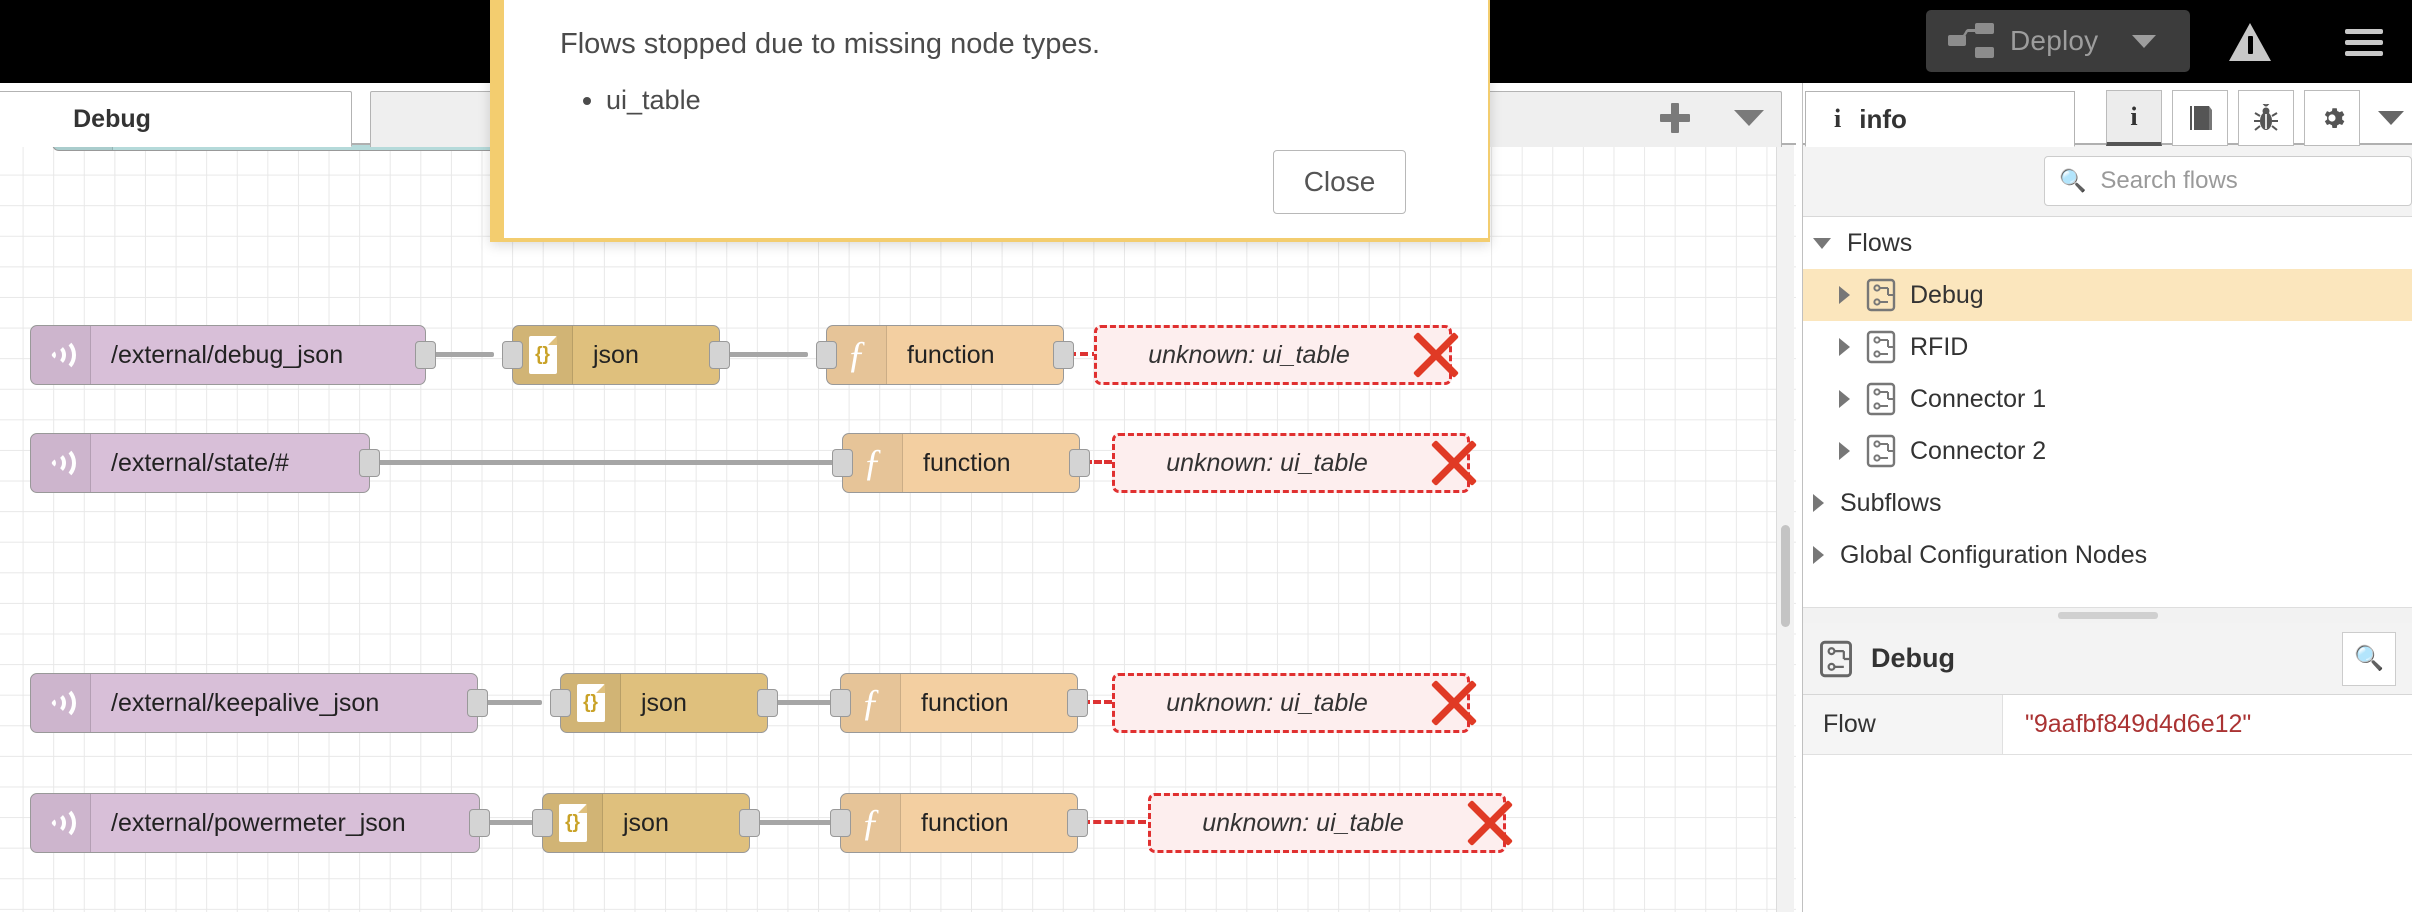 The height and width of the screenshot is (912, 2412). What do you see at coordinates (227, 354) in the screenshot?
I see `node-label: /external/debug_json` at bounding box center [227, 354].